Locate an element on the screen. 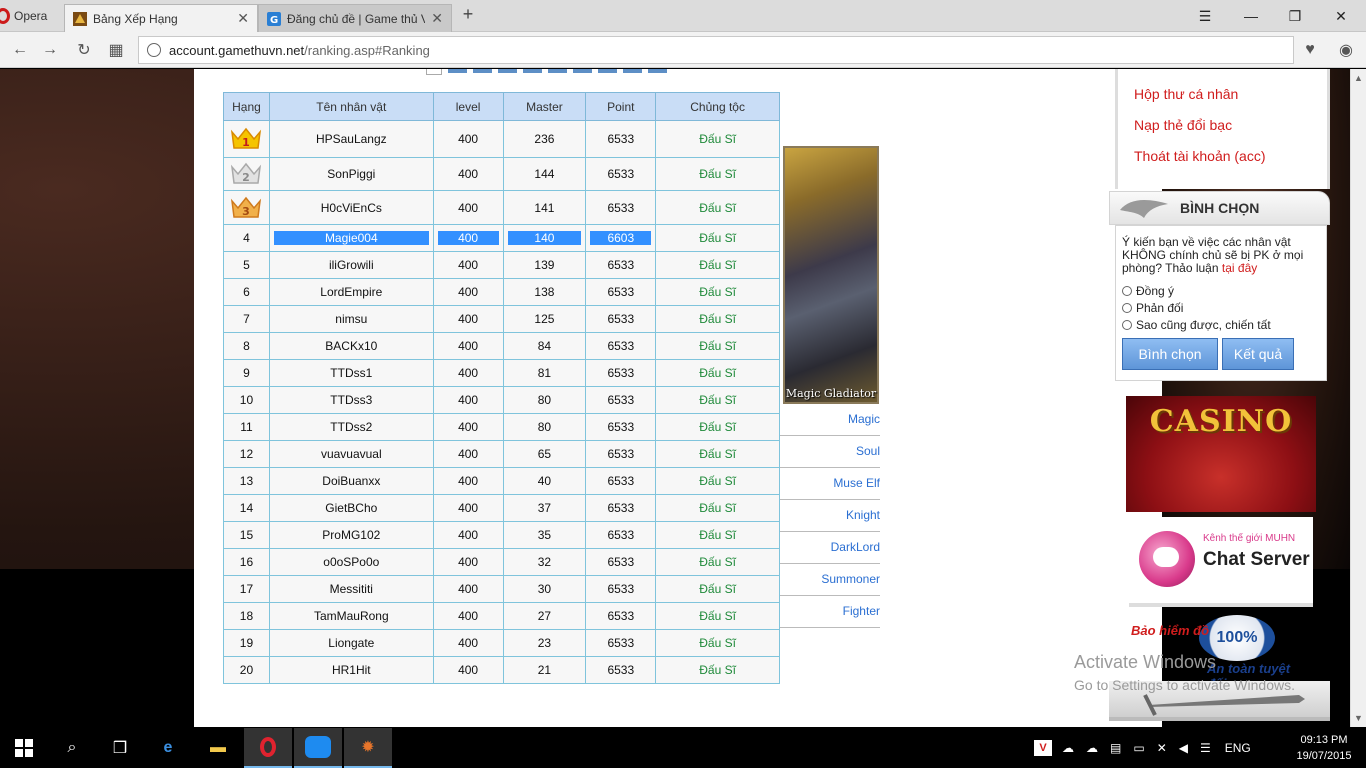 The height and width of the screenshot is (768, 1366). poll-option: Phản đối is located at coordinates (1221, 308).